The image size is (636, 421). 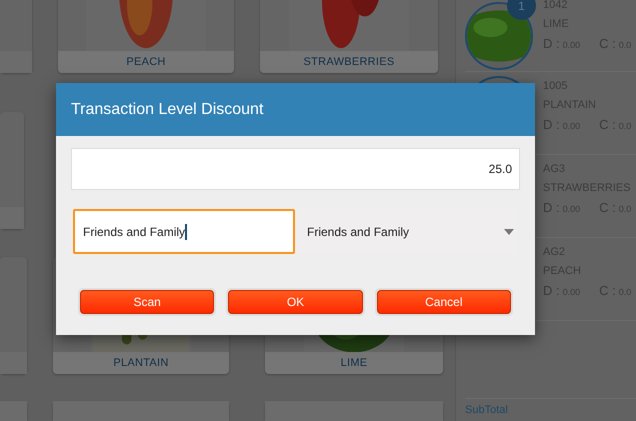 I want to click on dialog-button: Scan, so click(x=147, y=302).